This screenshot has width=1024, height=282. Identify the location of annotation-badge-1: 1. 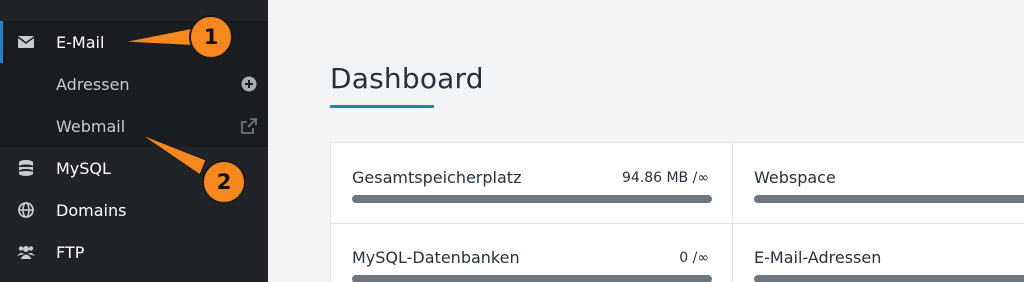
(211, 37).